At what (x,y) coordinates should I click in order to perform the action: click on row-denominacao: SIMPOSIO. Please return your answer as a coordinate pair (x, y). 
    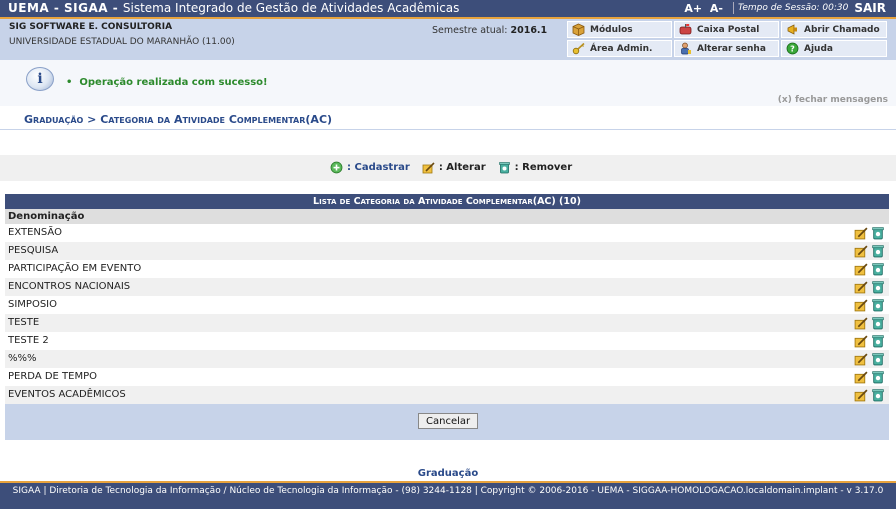
    Looking at the image, I should click on (32, 304).